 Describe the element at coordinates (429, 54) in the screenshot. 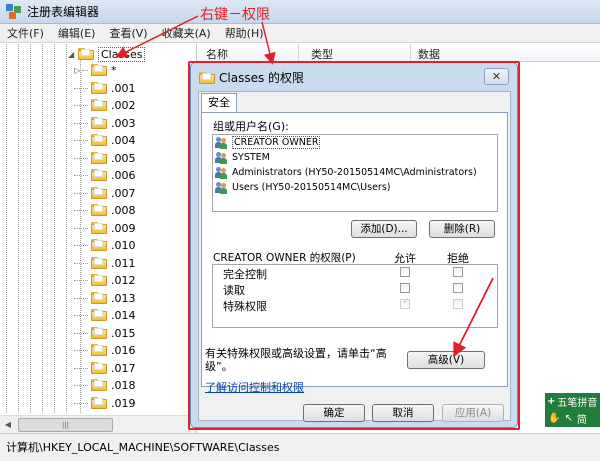

I see `column-data: 数据` at that location.